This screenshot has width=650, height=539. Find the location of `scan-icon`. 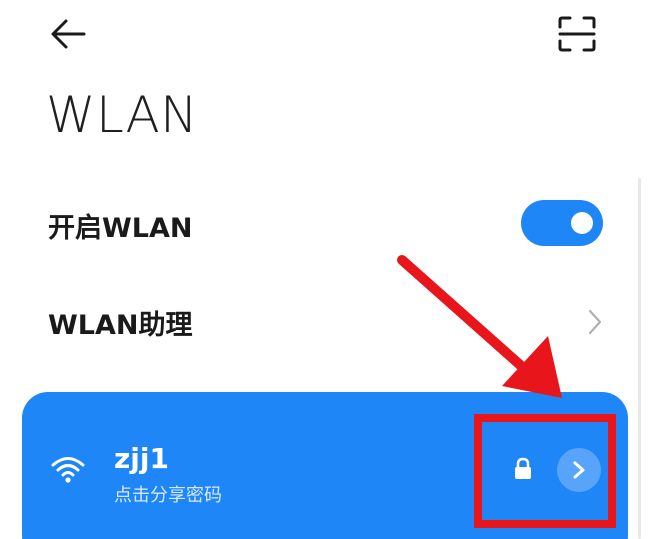

scan-icon is located at coordinates (577, 34).